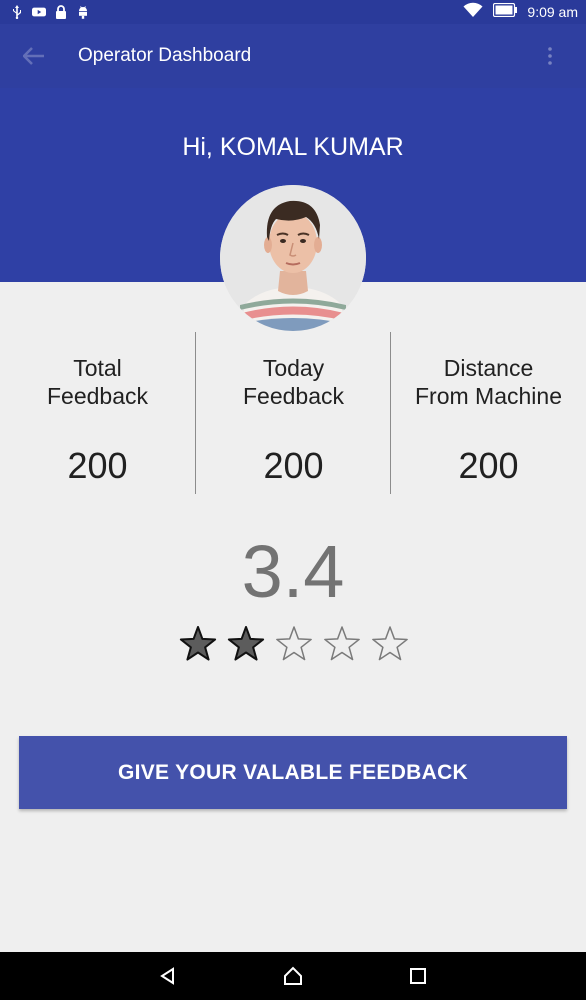  Describe the element at coordinates (473, 12) in the screenshot. I see `wifi-icon` at that location.